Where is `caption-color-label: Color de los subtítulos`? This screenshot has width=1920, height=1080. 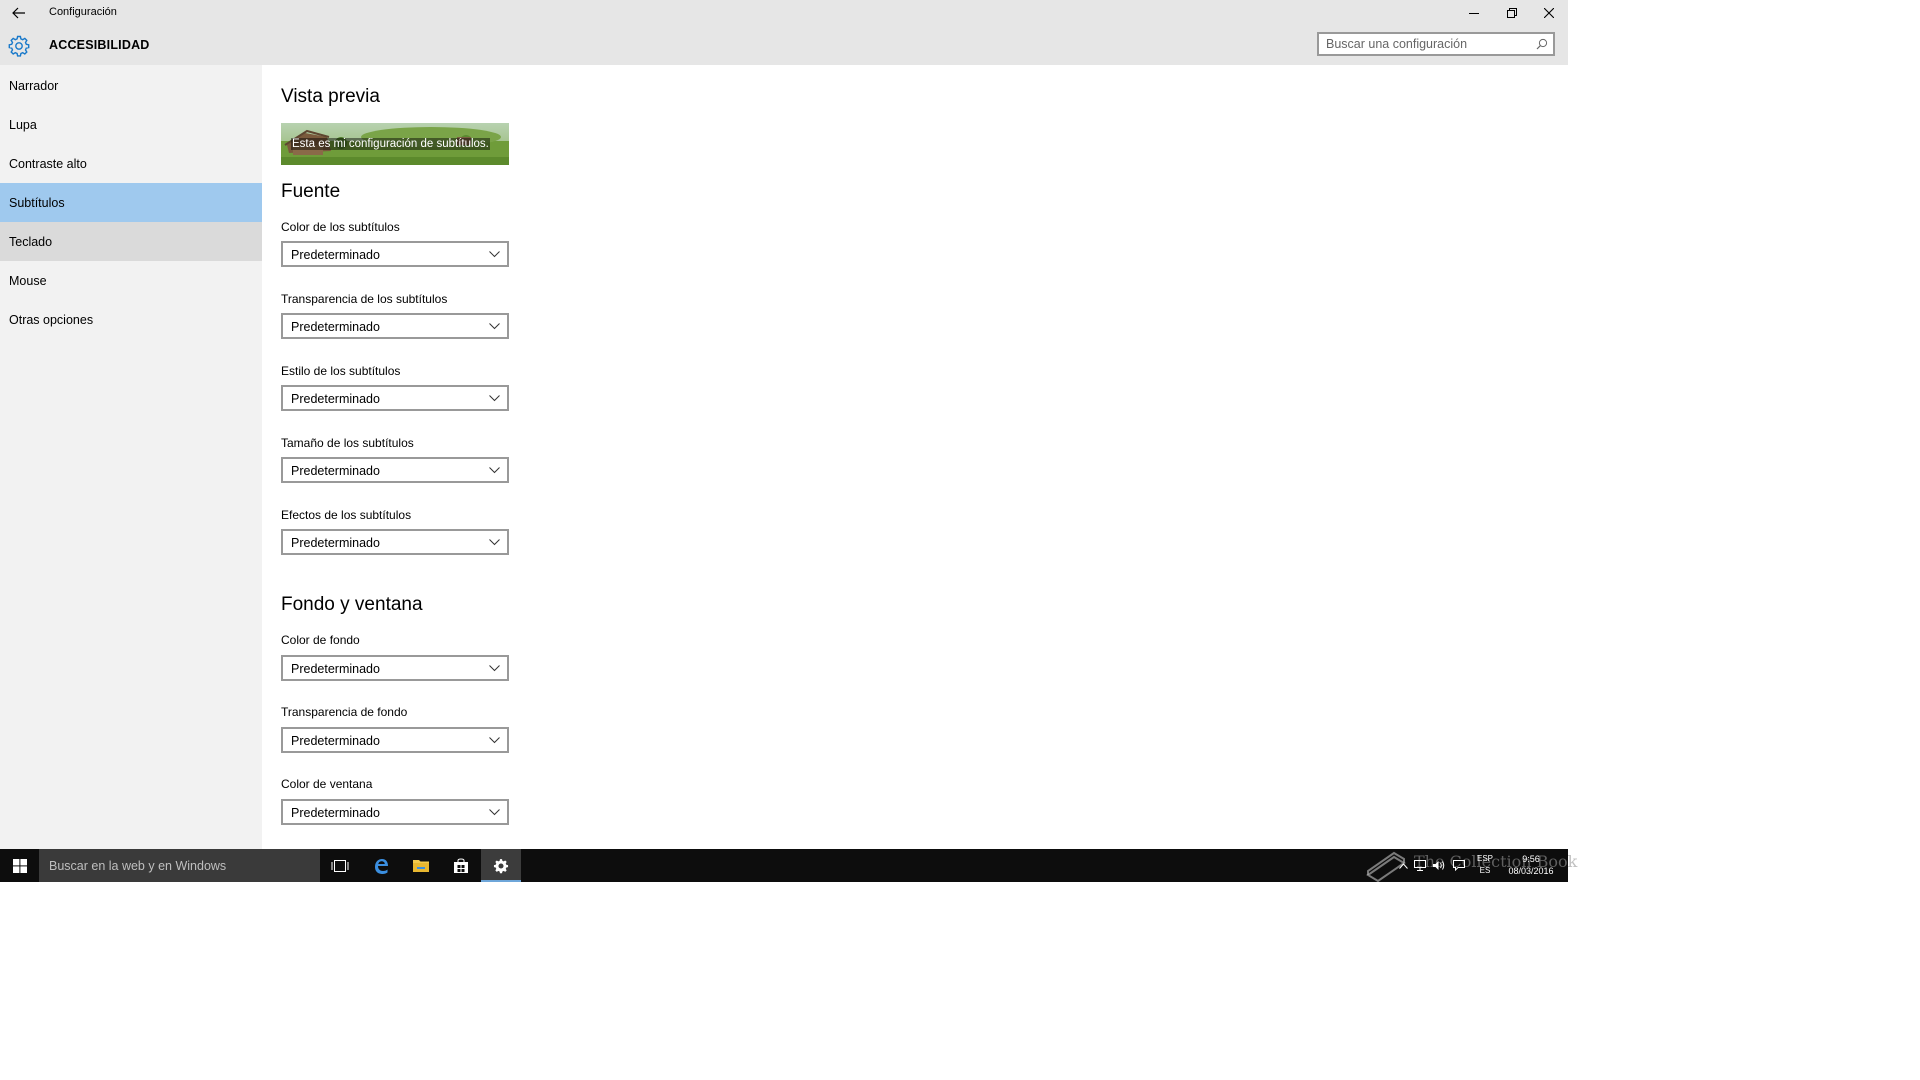
caption-color-label: Color de los subtítulos is located at coordinates (340, 227).